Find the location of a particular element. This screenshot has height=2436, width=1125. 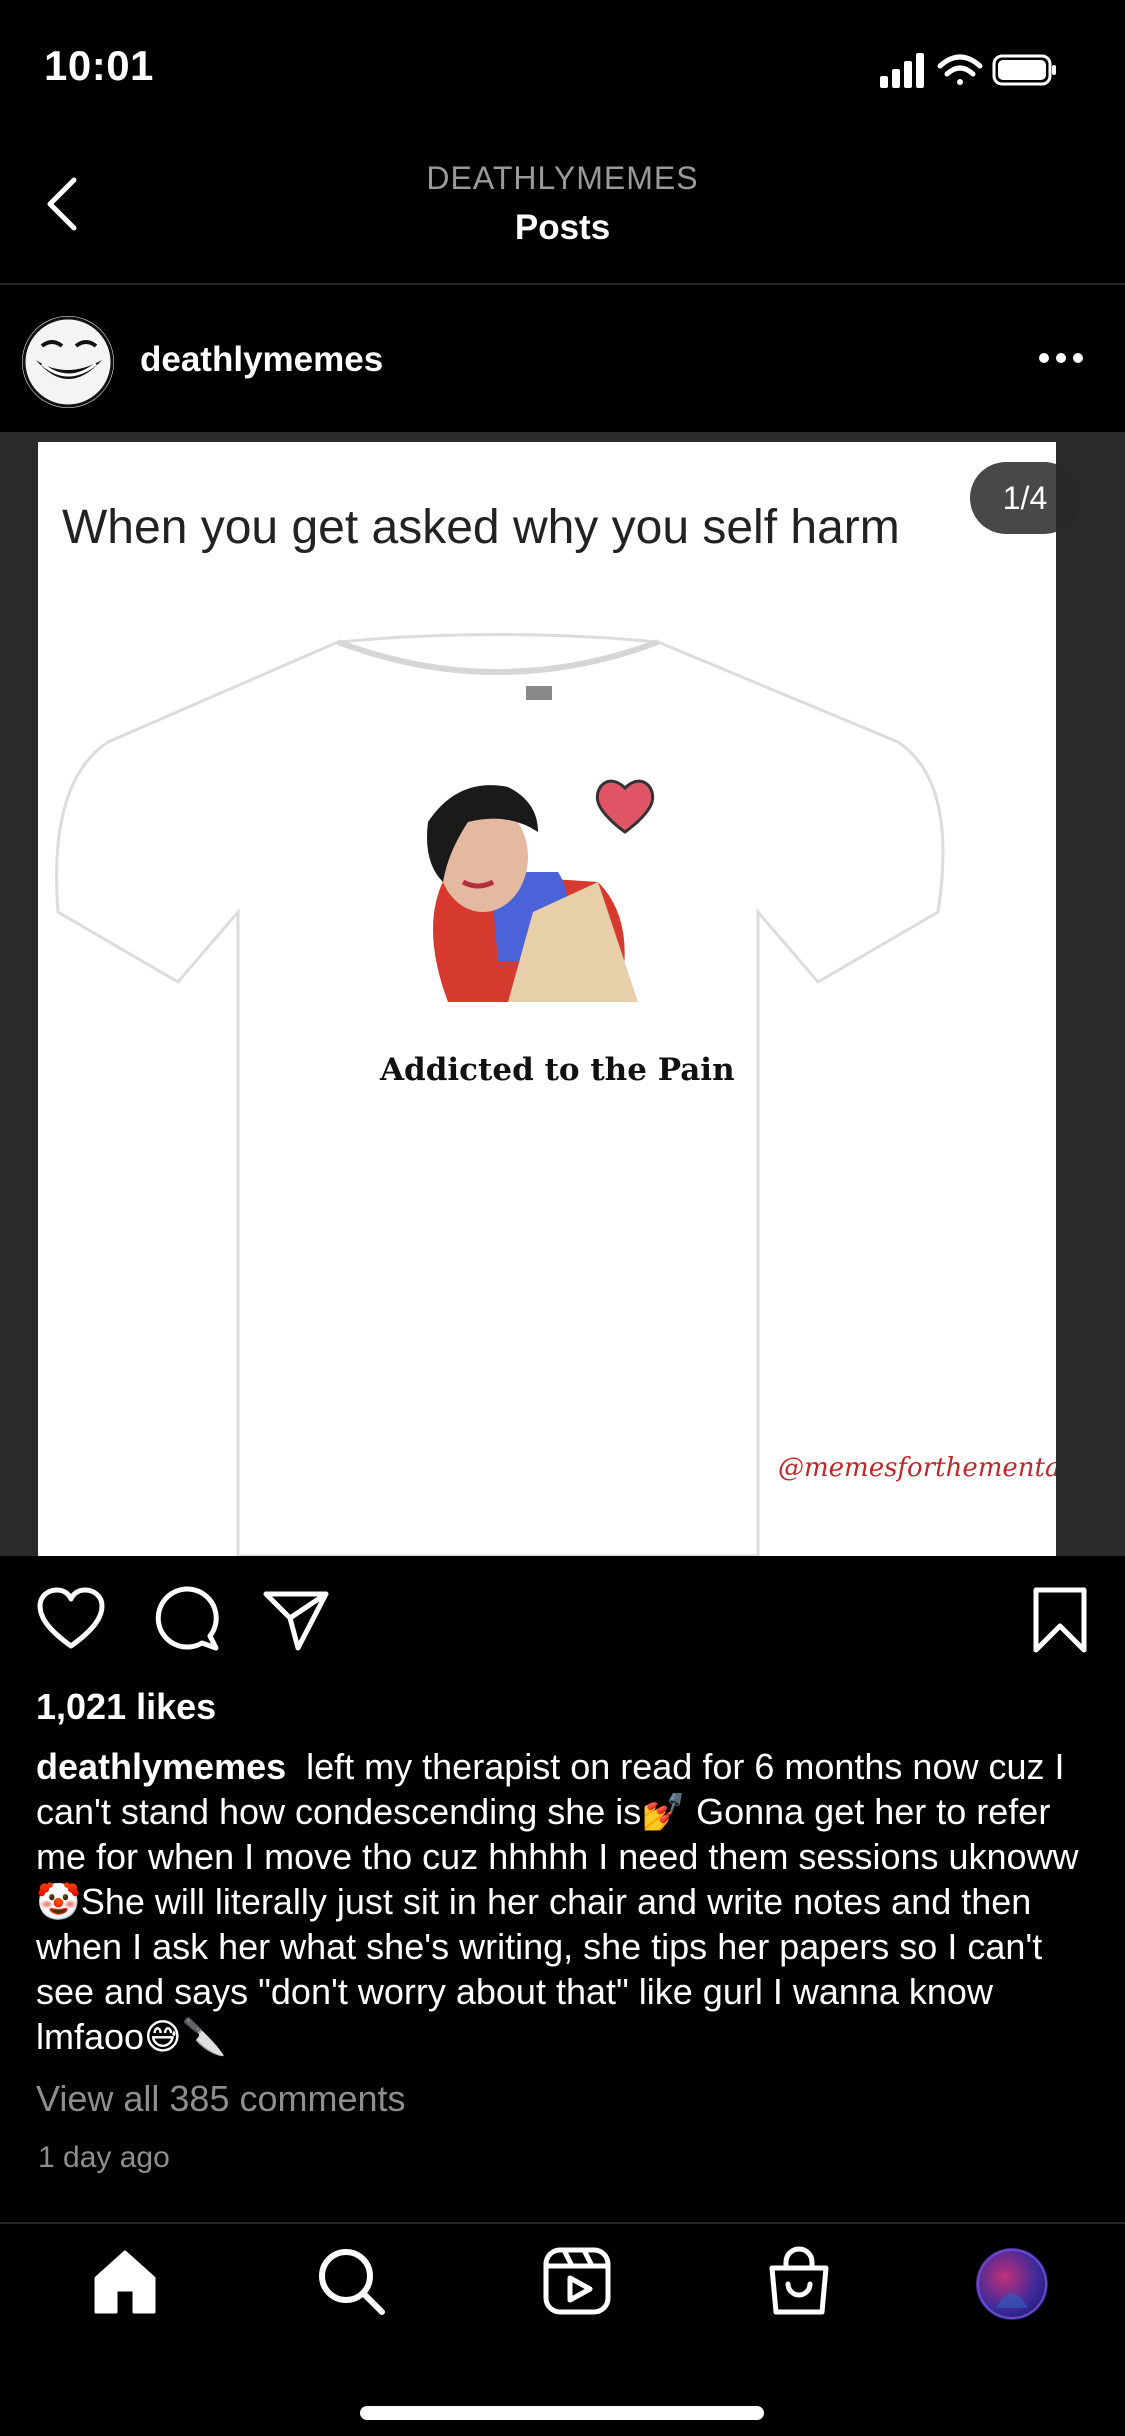

view-comments-link: View all 385 comments is located at coordinates (221, 2099).